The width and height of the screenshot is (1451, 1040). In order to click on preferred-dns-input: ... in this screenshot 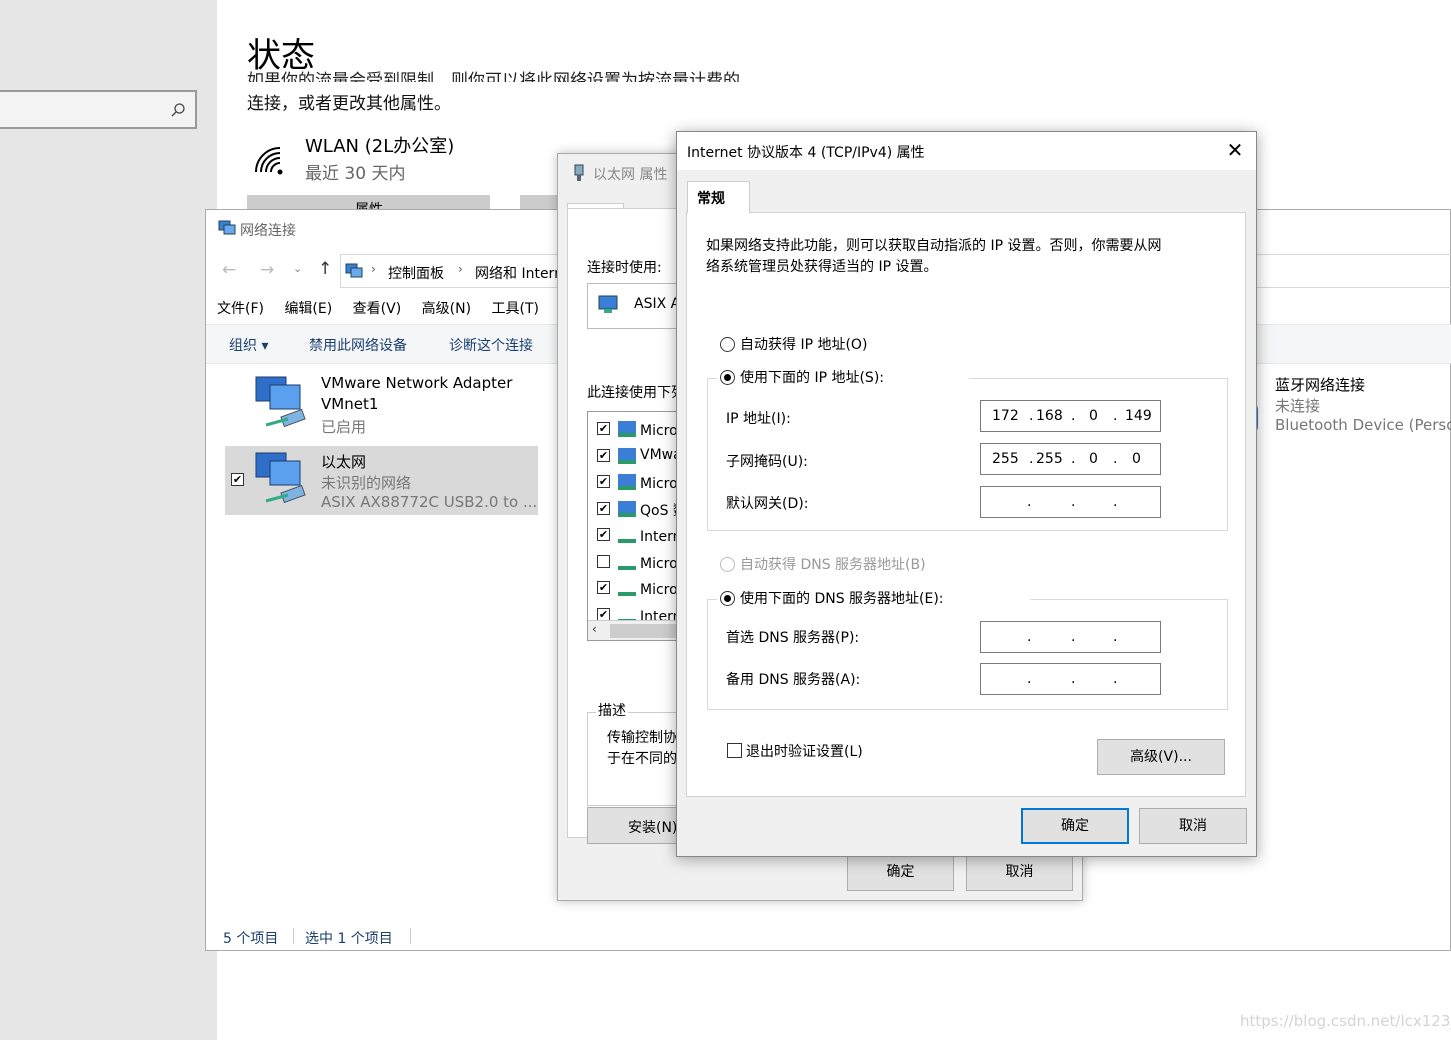, I will do `click(1070, 637)`.